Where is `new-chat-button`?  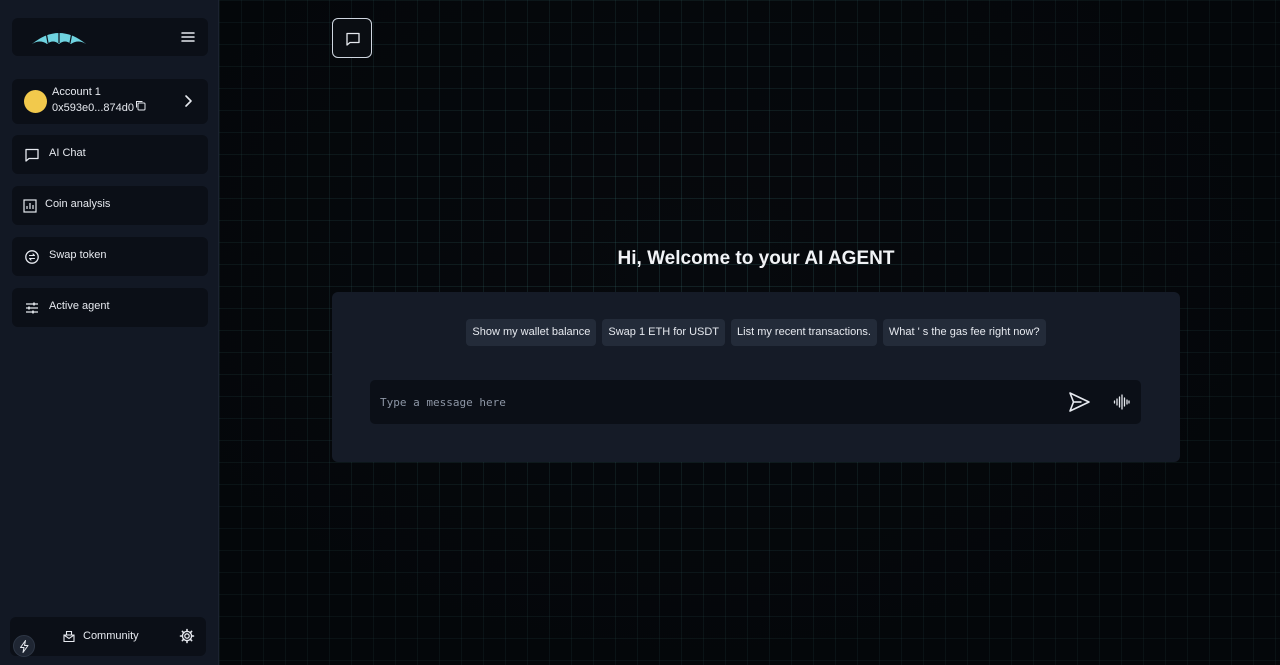
new-chat-button is located at coordinates (352, 38).